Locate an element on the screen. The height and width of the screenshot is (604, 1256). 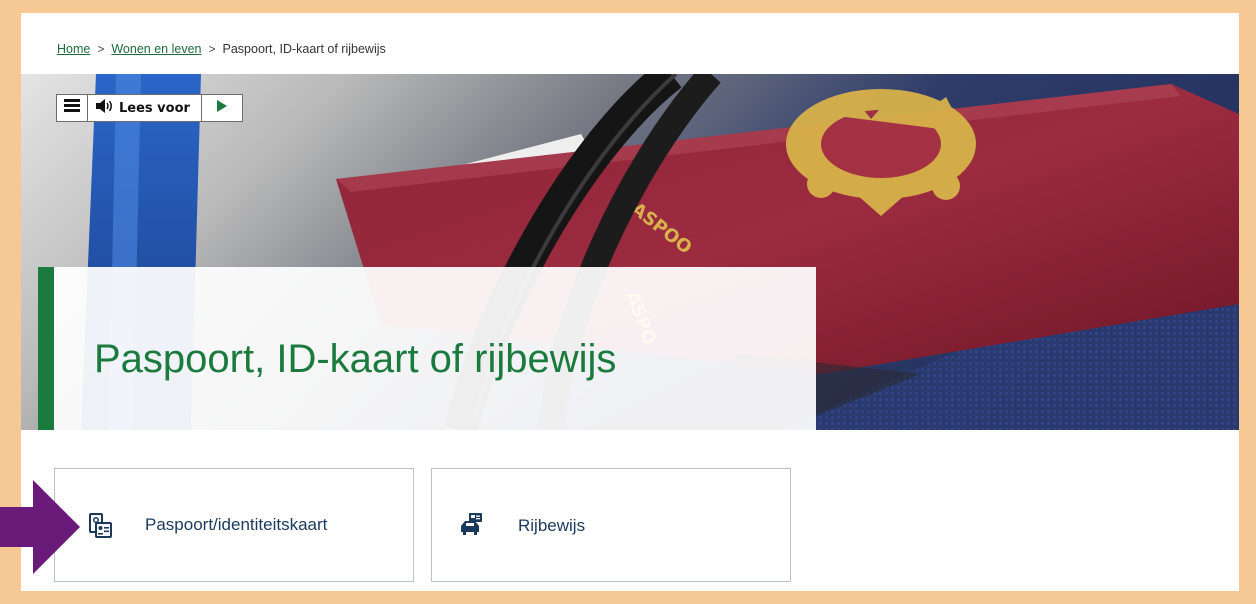
annotation-arrow is located at coordinates (41, 529).